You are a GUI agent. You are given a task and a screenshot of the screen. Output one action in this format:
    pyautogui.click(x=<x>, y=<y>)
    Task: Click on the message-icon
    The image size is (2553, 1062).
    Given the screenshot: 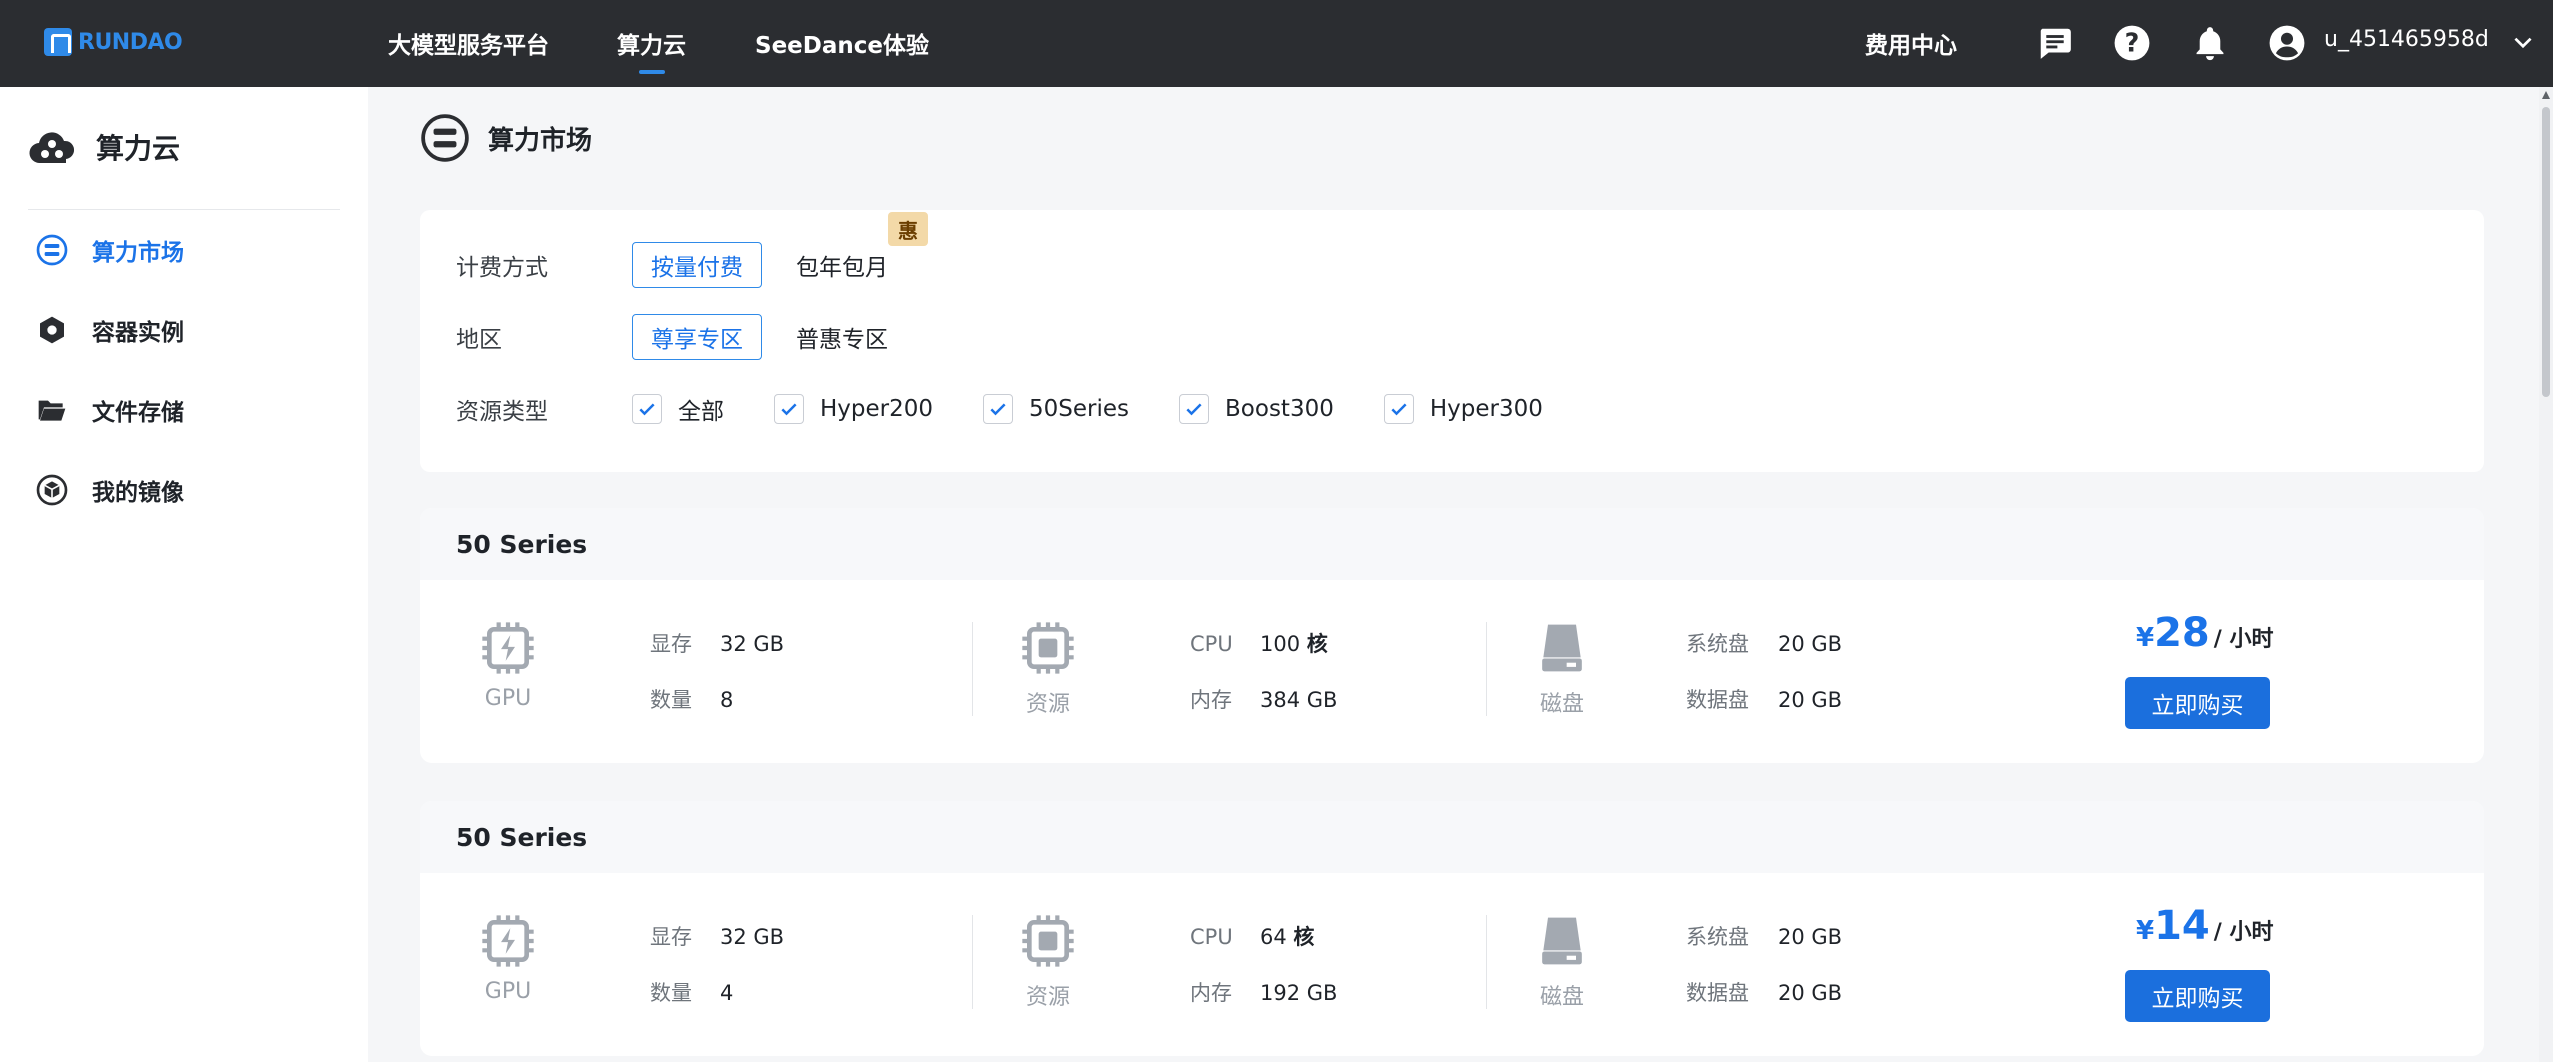 What is the action you would take?
    pyautogui.click(x=2055, y=43)
    